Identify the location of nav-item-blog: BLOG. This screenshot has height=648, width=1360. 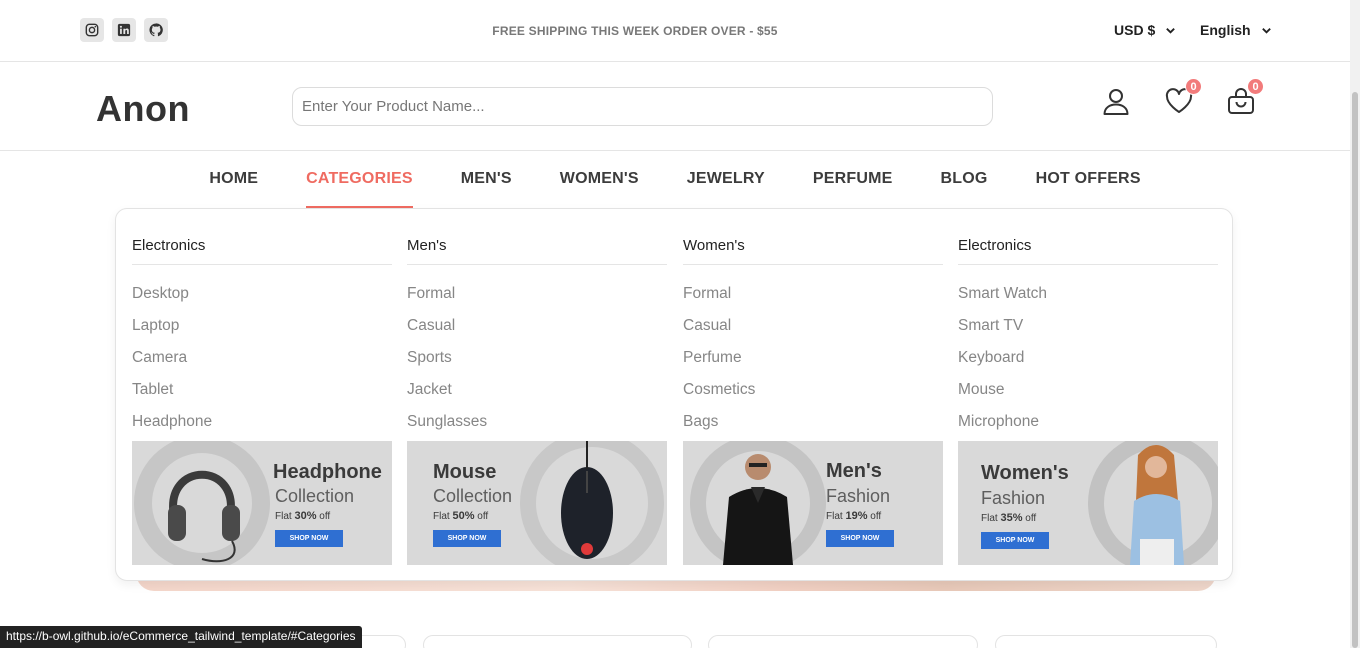
(964, 189).